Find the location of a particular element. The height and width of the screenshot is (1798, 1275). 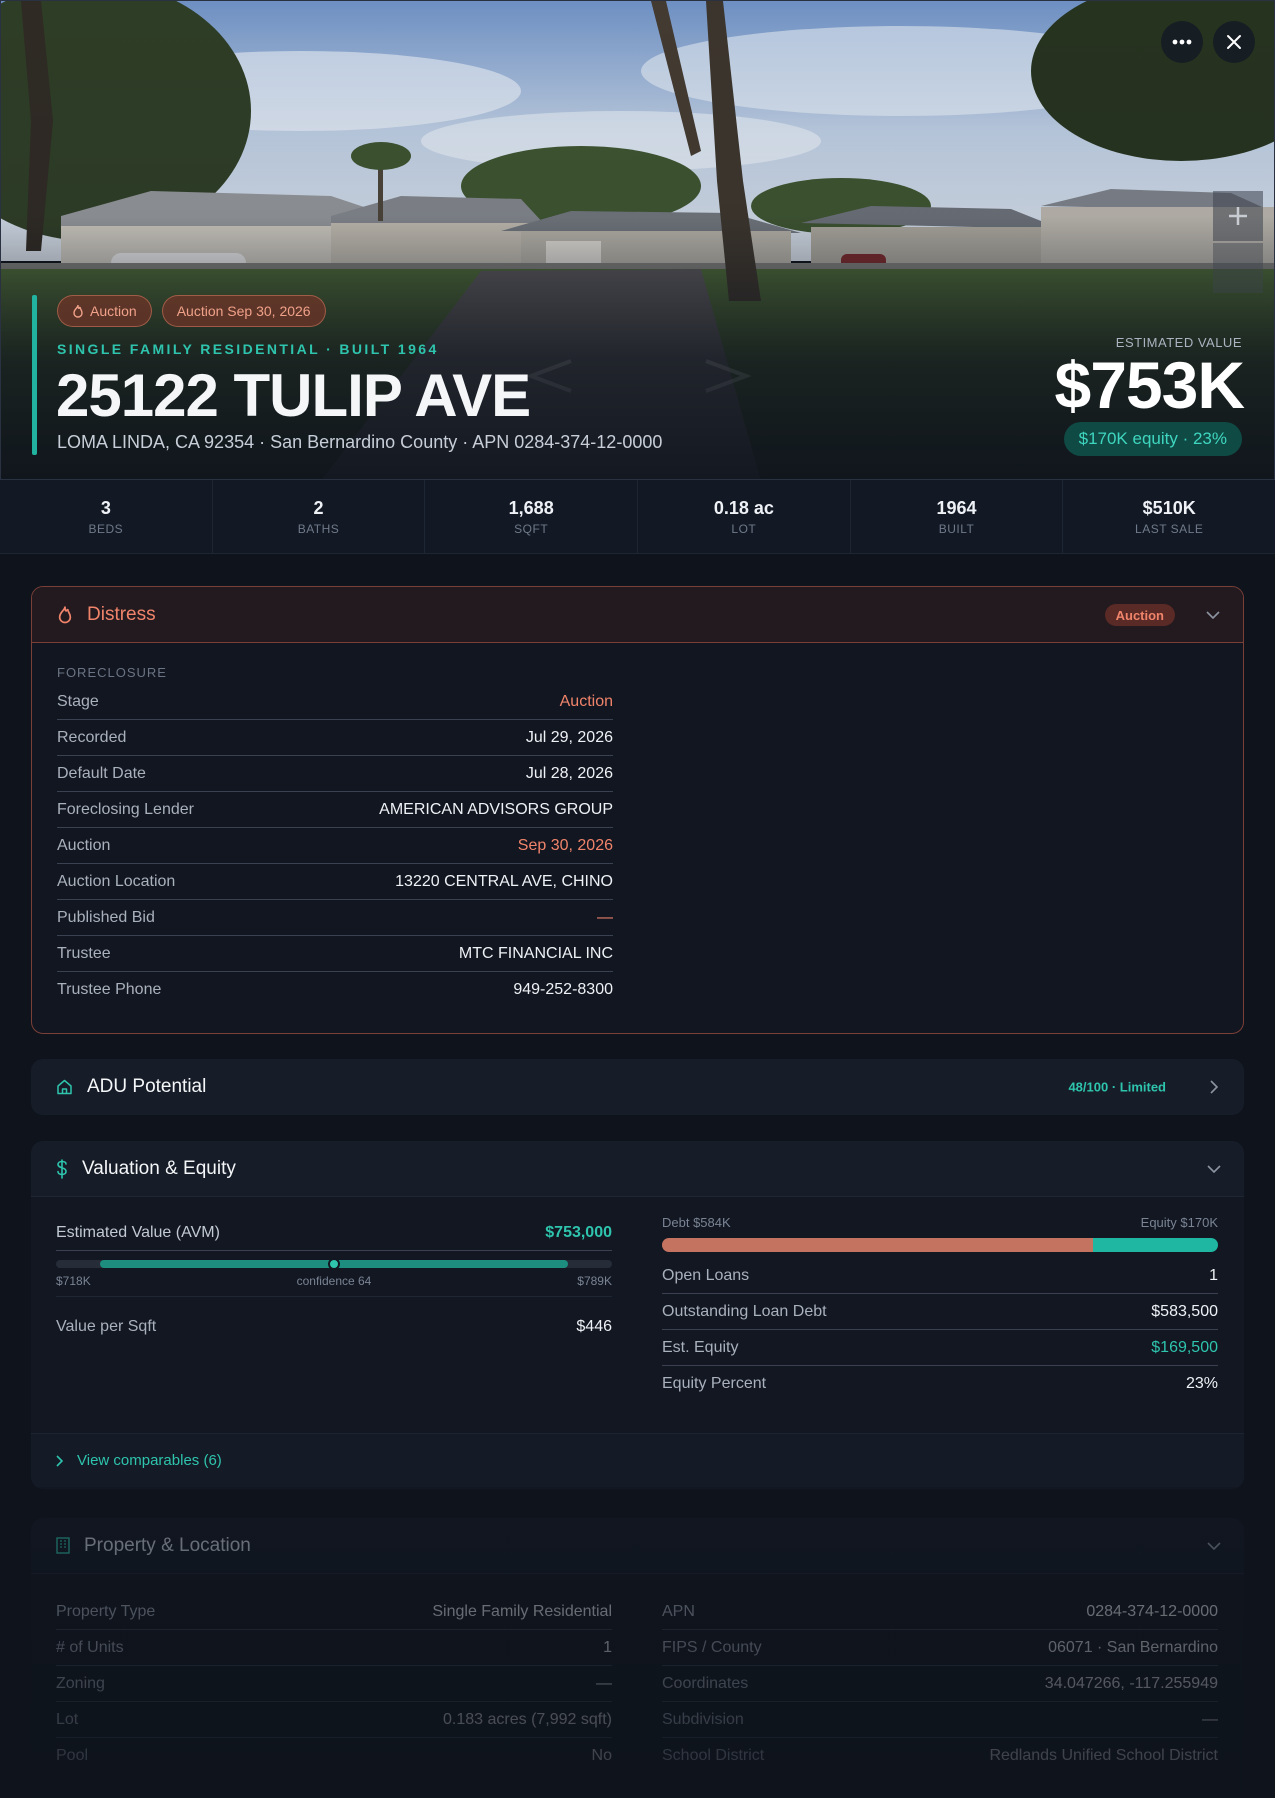

kv-value: Sep 30, 2026 is located at coordinates (565, 845).